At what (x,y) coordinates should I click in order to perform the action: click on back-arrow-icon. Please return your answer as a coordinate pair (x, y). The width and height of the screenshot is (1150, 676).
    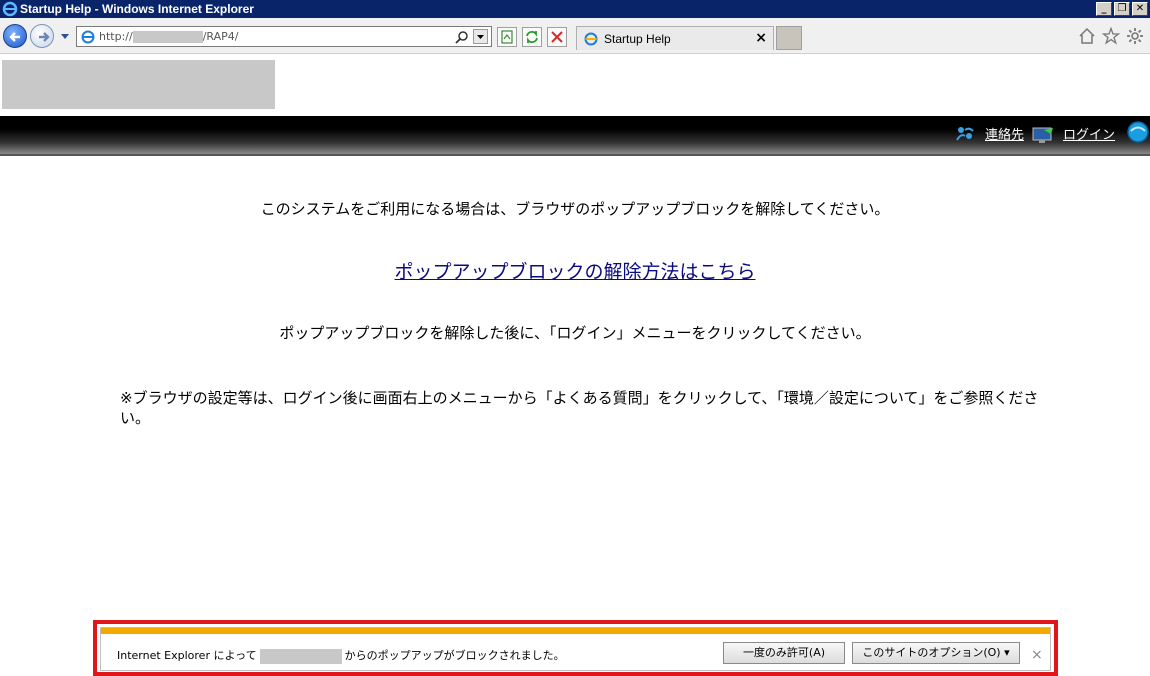
    Looking at the image, I should click on (14, 37).